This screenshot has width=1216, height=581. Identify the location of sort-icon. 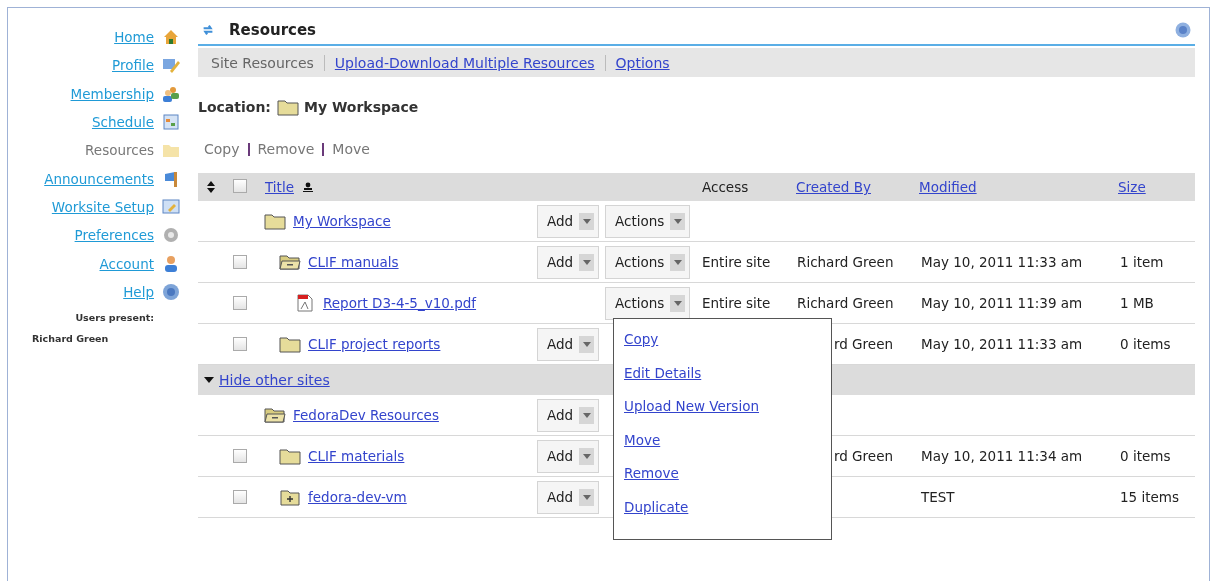
(211, 187).